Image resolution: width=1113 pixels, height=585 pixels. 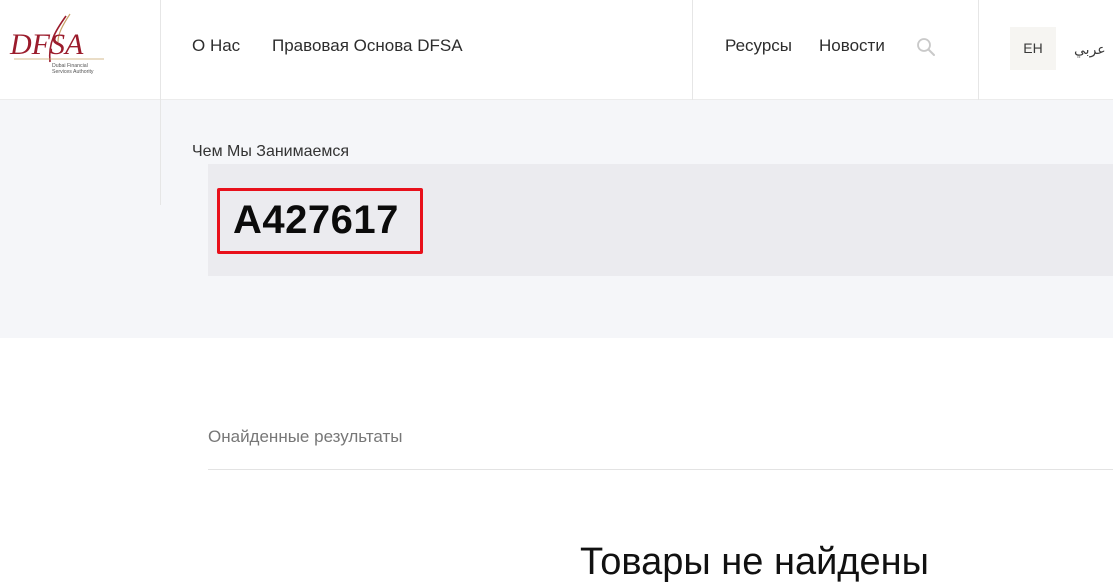 What do you see at coordinates (660, 469) in the screenshot?
I see `results-divider` at bounding box center [660, 469].